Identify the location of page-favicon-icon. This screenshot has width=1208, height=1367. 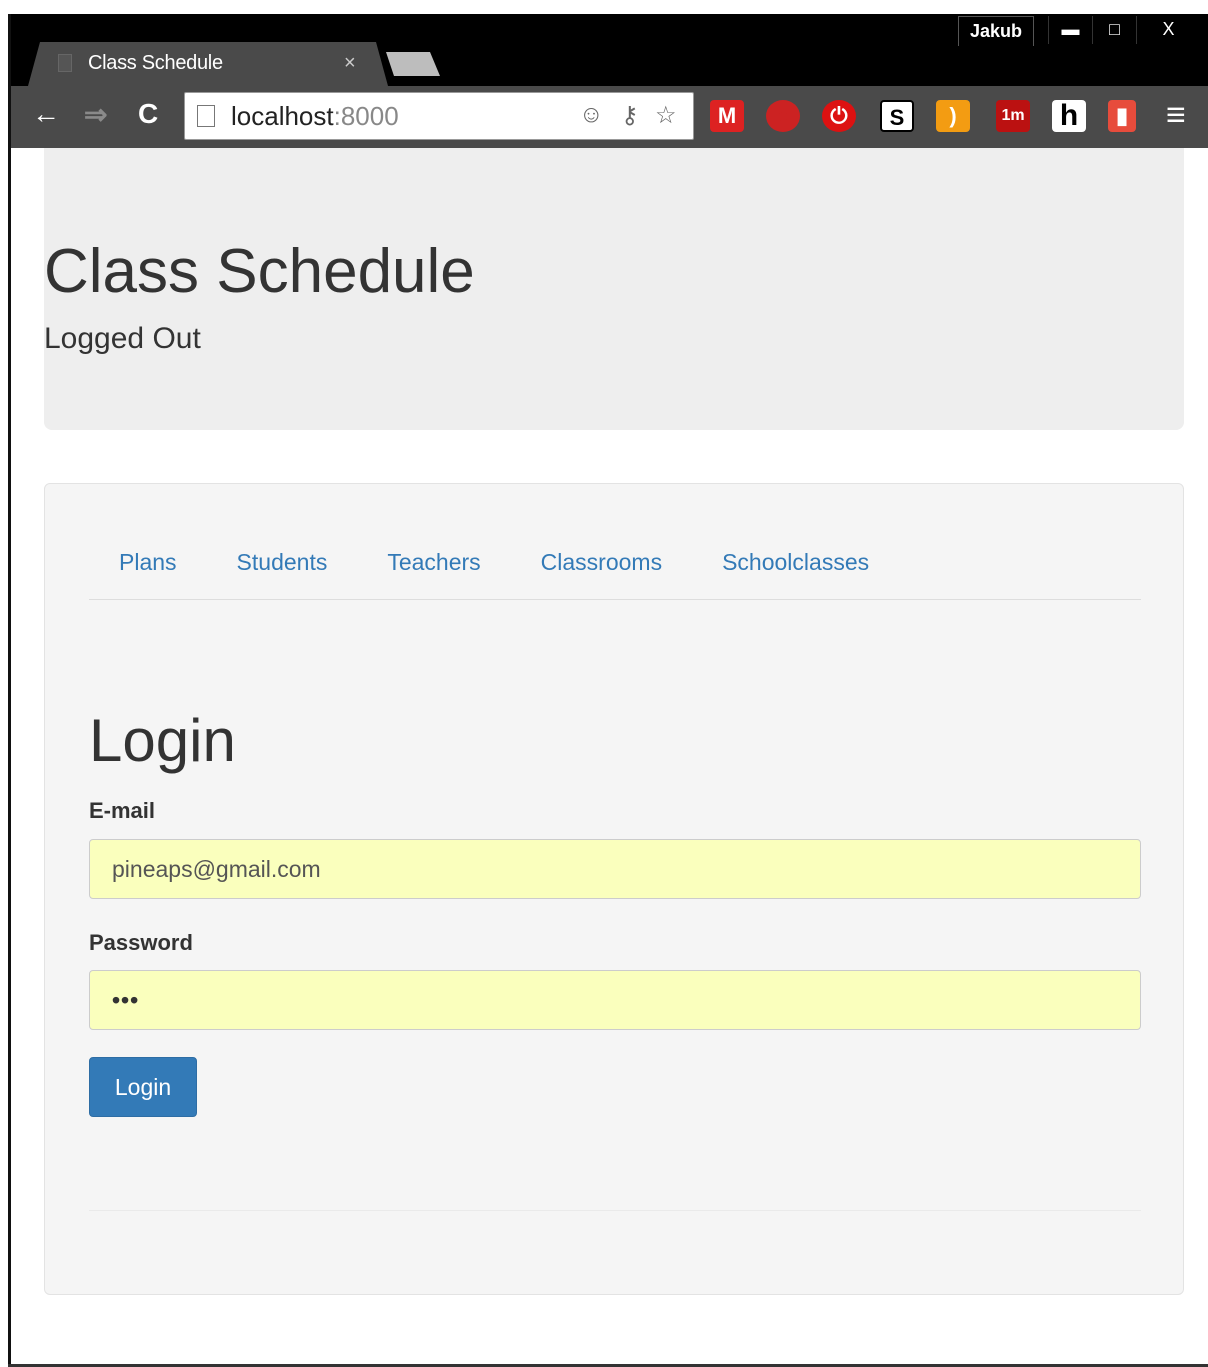
(65, 63).